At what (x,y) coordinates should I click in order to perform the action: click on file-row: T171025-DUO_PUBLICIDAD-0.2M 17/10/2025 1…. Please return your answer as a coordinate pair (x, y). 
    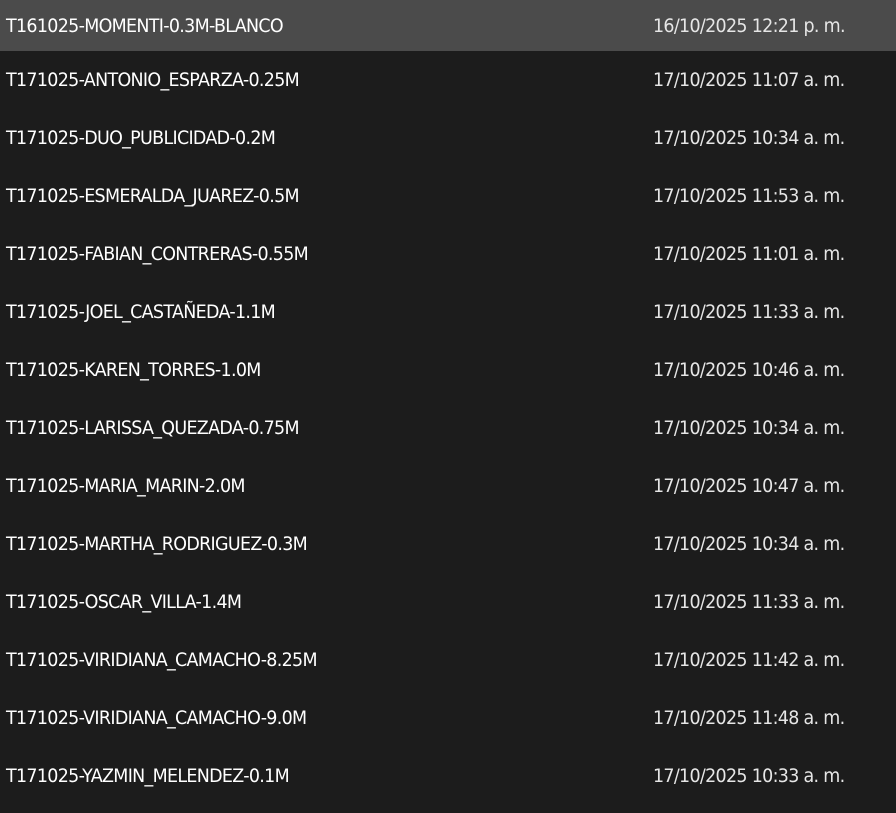
    Looking at the image, I should click on (448, 138).